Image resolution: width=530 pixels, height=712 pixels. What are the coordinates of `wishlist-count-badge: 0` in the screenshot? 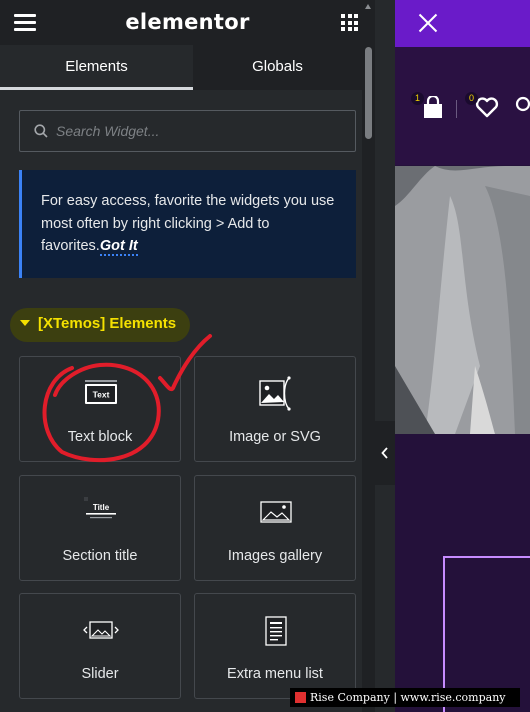 It's located at (471, 98).